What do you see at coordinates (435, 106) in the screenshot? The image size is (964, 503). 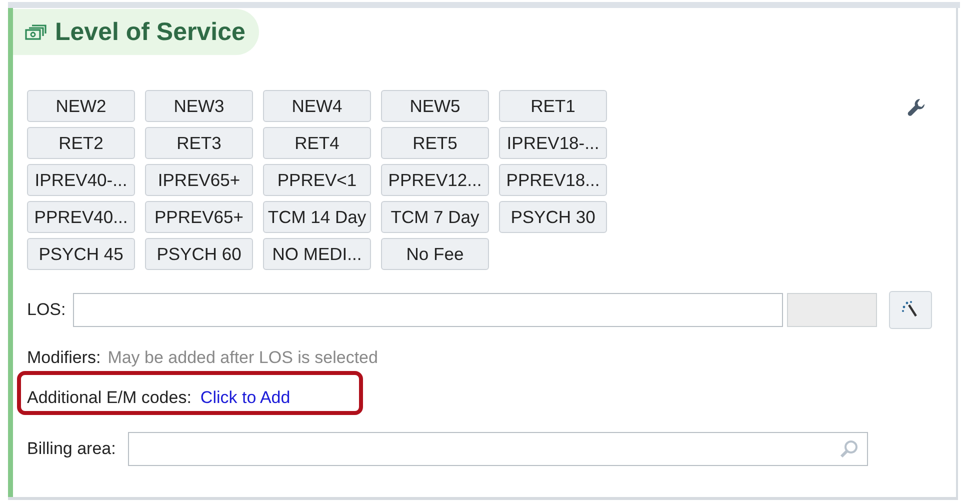 I see `los-code-button: NEW5` at bounding box center [435, 106].